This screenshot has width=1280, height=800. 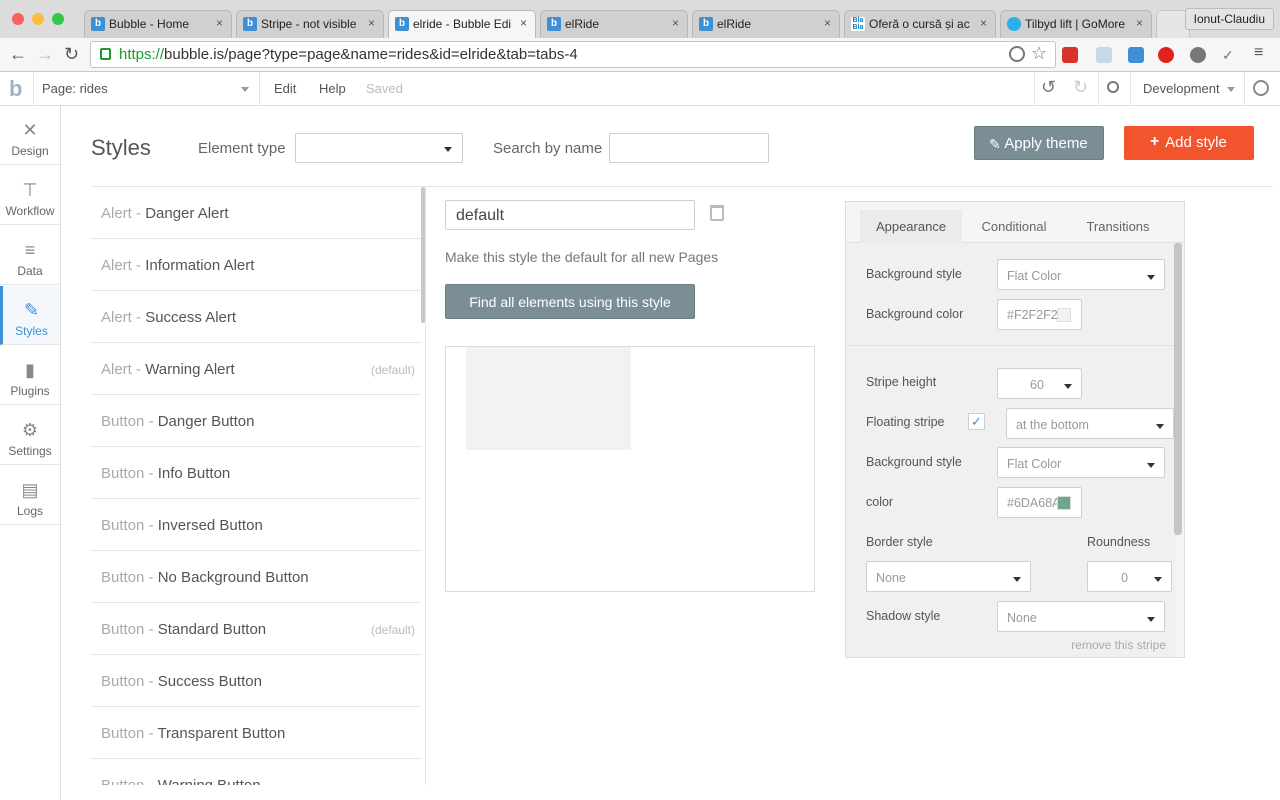 What do you see at coordinates (1118, 226) in the screenshot?
I see `tab-transitions: Transitions` at bounding box center [1118, 226].